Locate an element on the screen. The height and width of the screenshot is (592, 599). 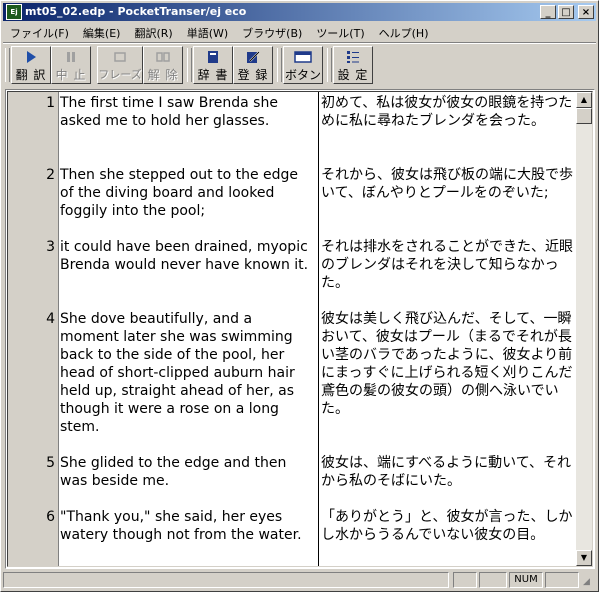
menu-translate: 翻訳(R) is located at coordinates (153, 32).